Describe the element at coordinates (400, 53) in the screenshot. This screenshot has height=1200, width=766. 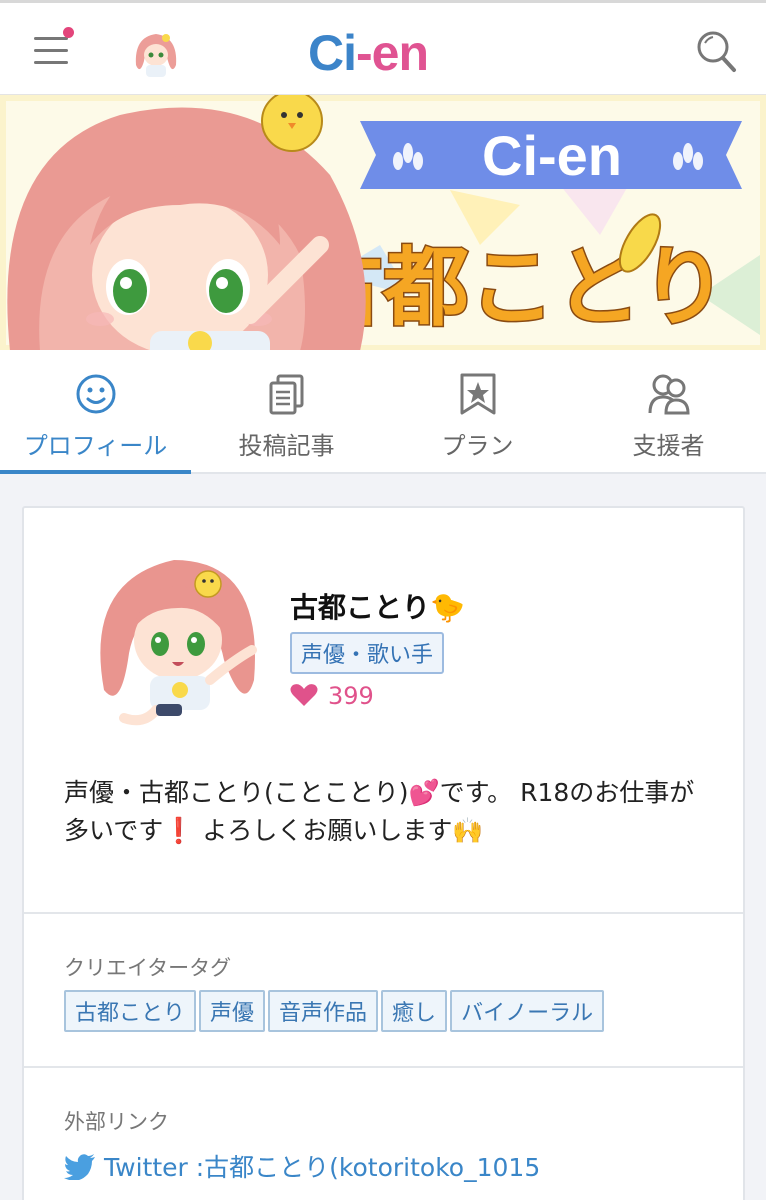
I see `logo-en-text: en` at that location.